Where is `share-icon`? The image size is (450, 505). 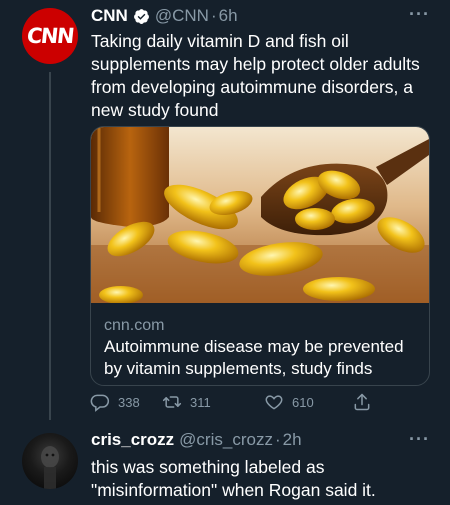 share-icon is located at coordinates (362, 402).